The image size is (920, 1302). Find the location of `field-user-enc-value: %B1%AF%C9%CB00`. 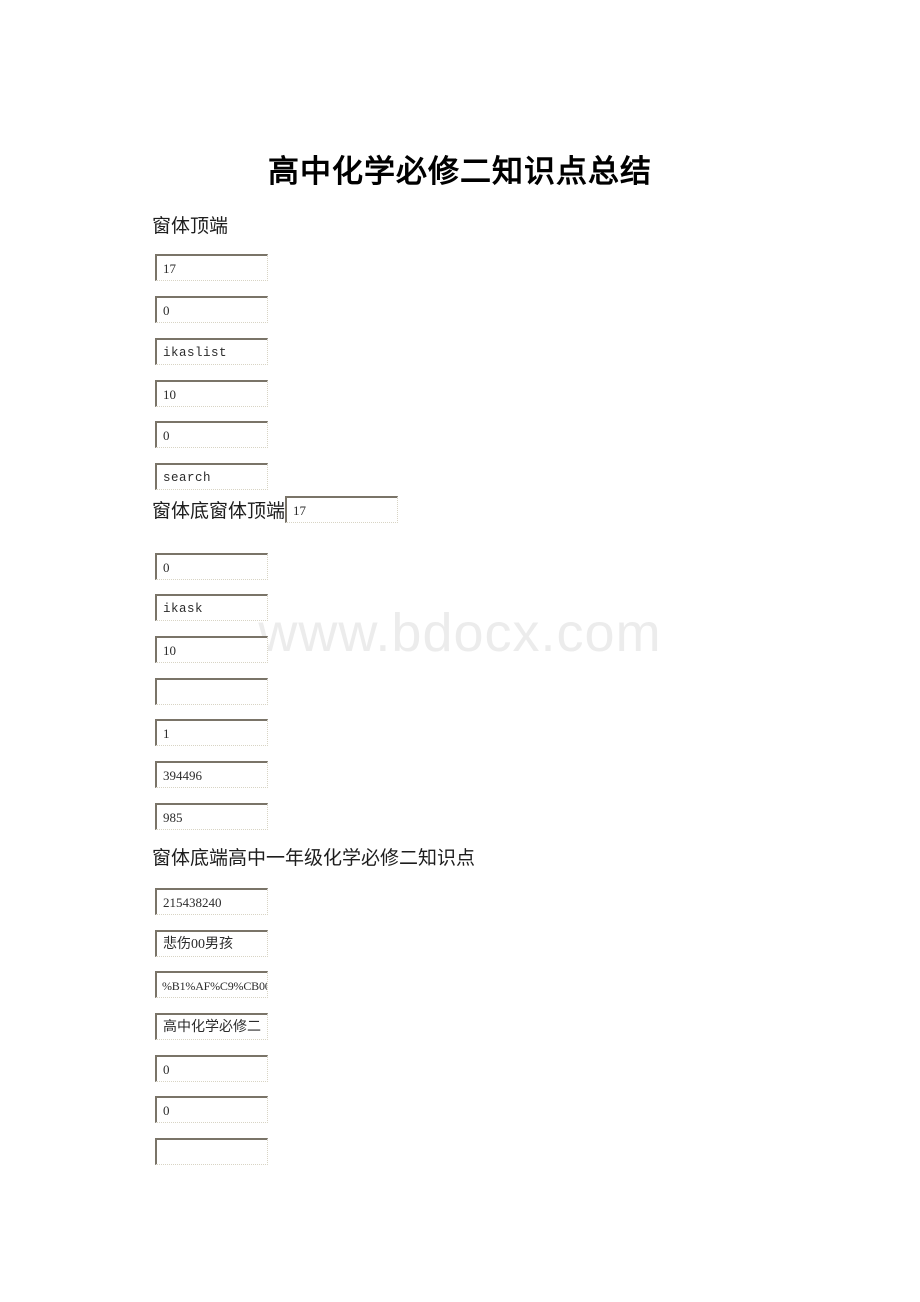

field-user-enc-value: %B1%AF%C9%CB00 is located at coordinates (214, 986).